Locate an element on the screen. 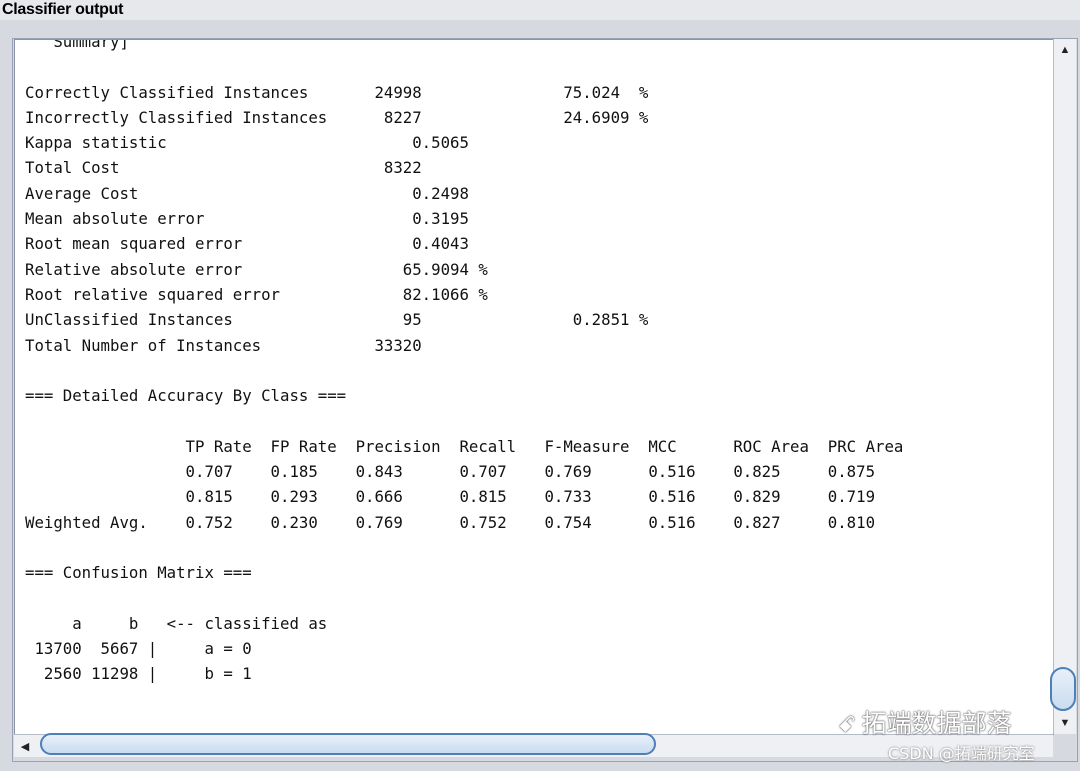 The height and width of the screenshot is (771, 1080). arrow-up-icon: ▲ is located at coordinates (1065, 50).